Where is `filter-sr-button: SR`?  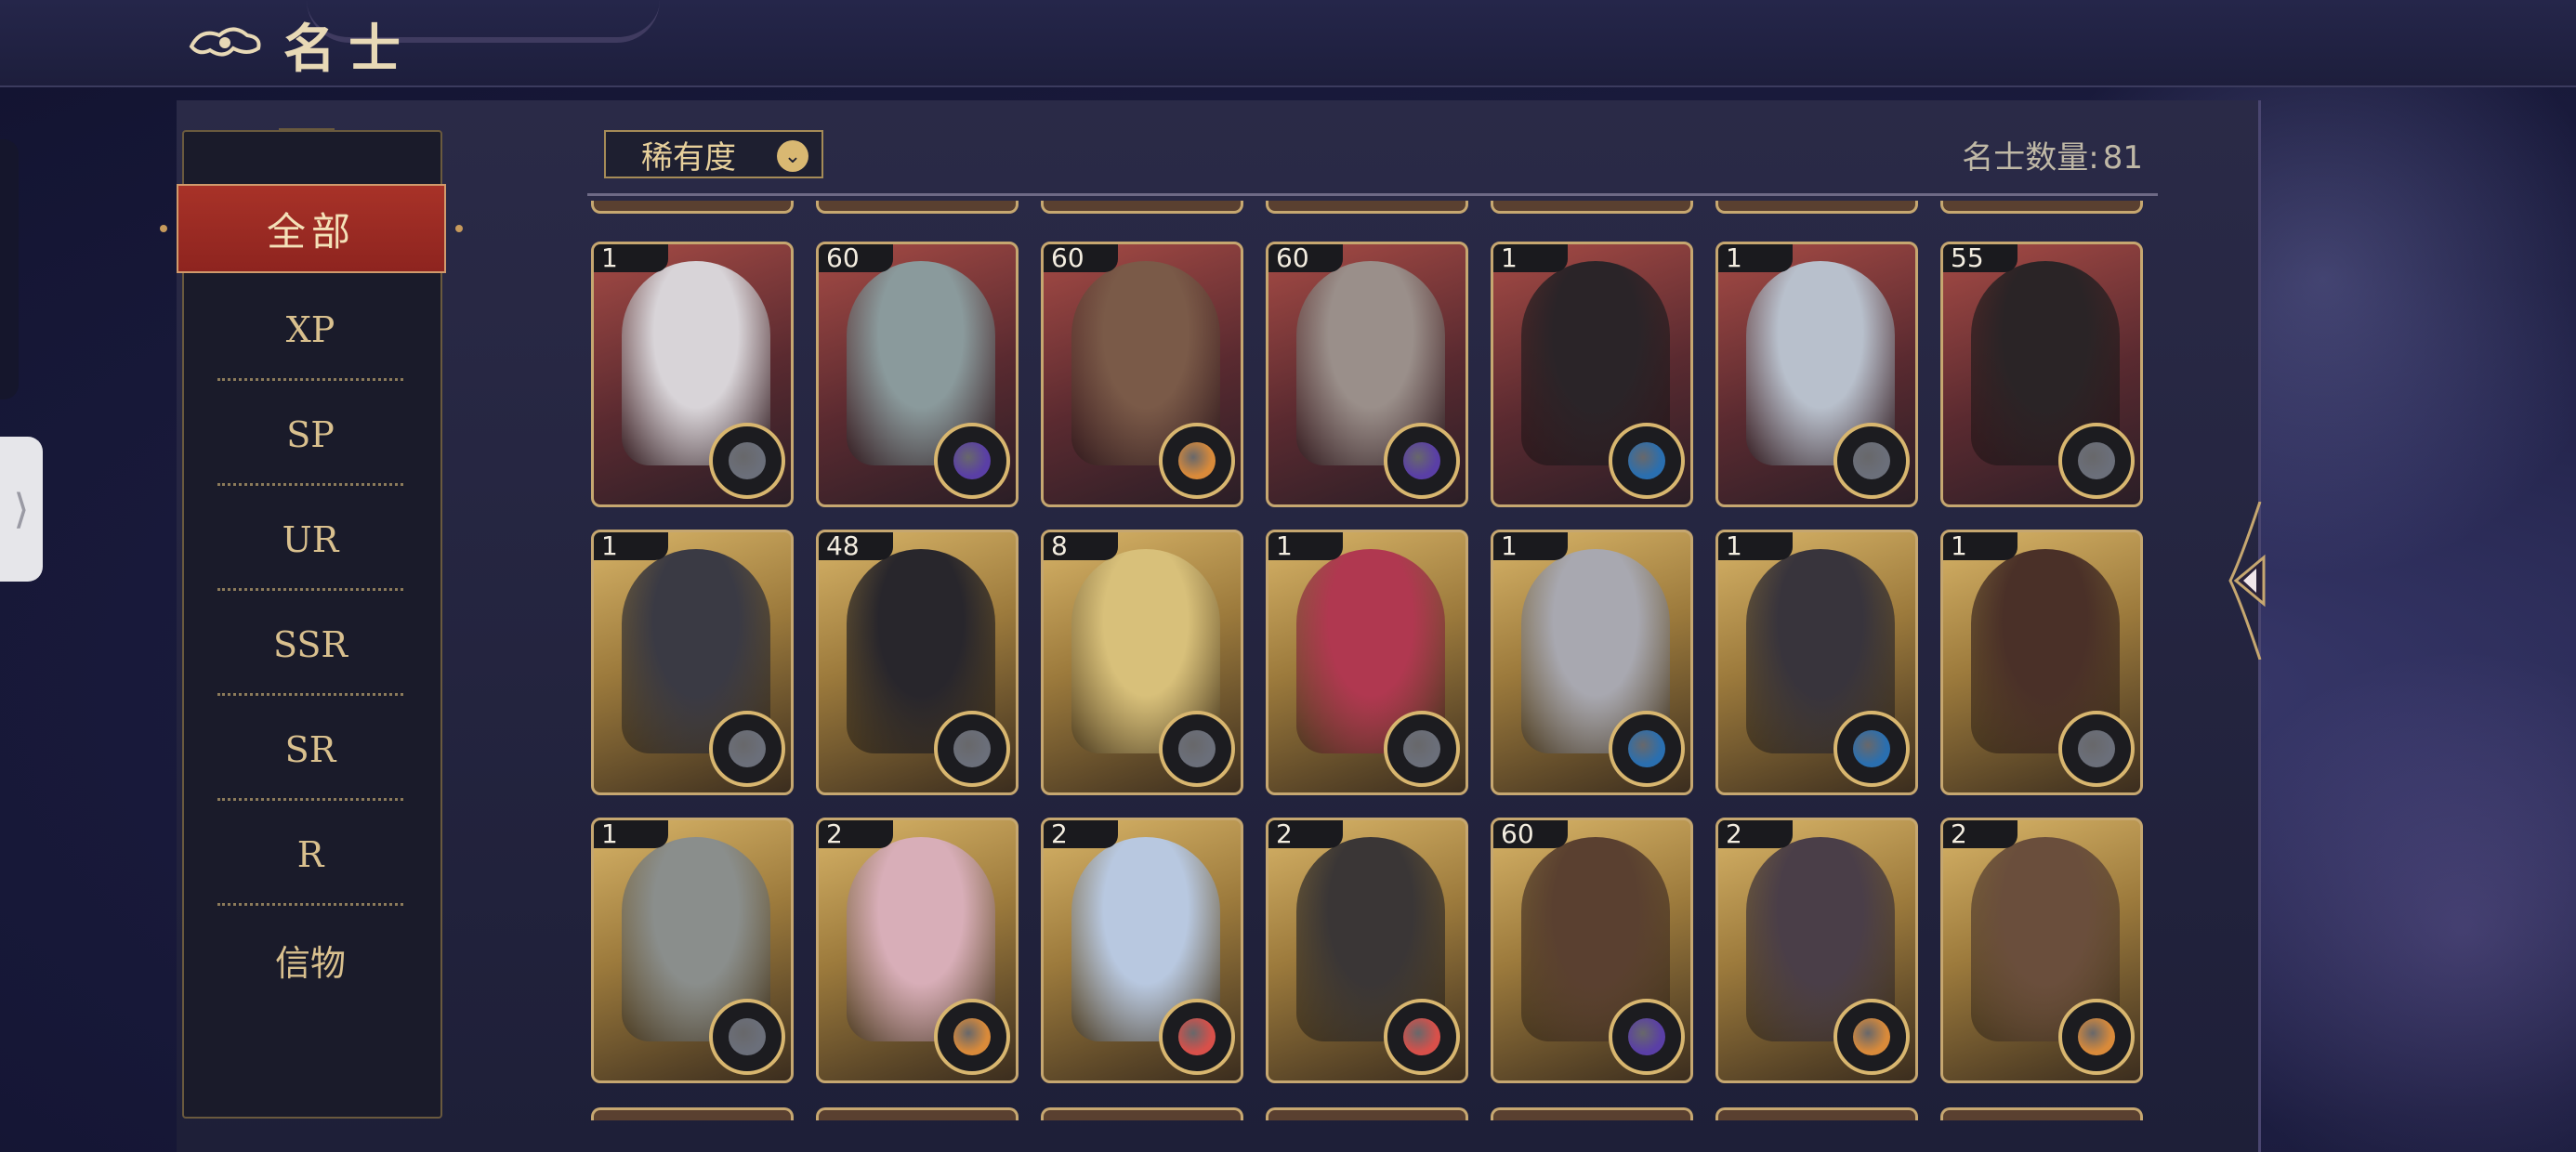
filter-sr-button: SR is located at coordinates (310, 750).